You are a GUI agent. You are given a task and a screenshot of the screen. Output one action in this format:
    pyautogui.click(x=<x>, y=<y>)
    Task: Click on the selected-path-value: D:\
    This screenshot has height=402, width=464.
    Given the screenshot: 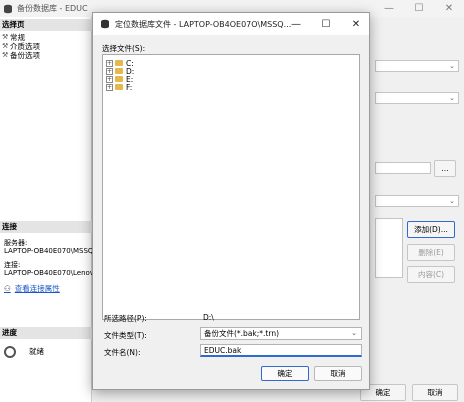 What is the action you would take?
    pyautogui.click(x=208, y=317)
    